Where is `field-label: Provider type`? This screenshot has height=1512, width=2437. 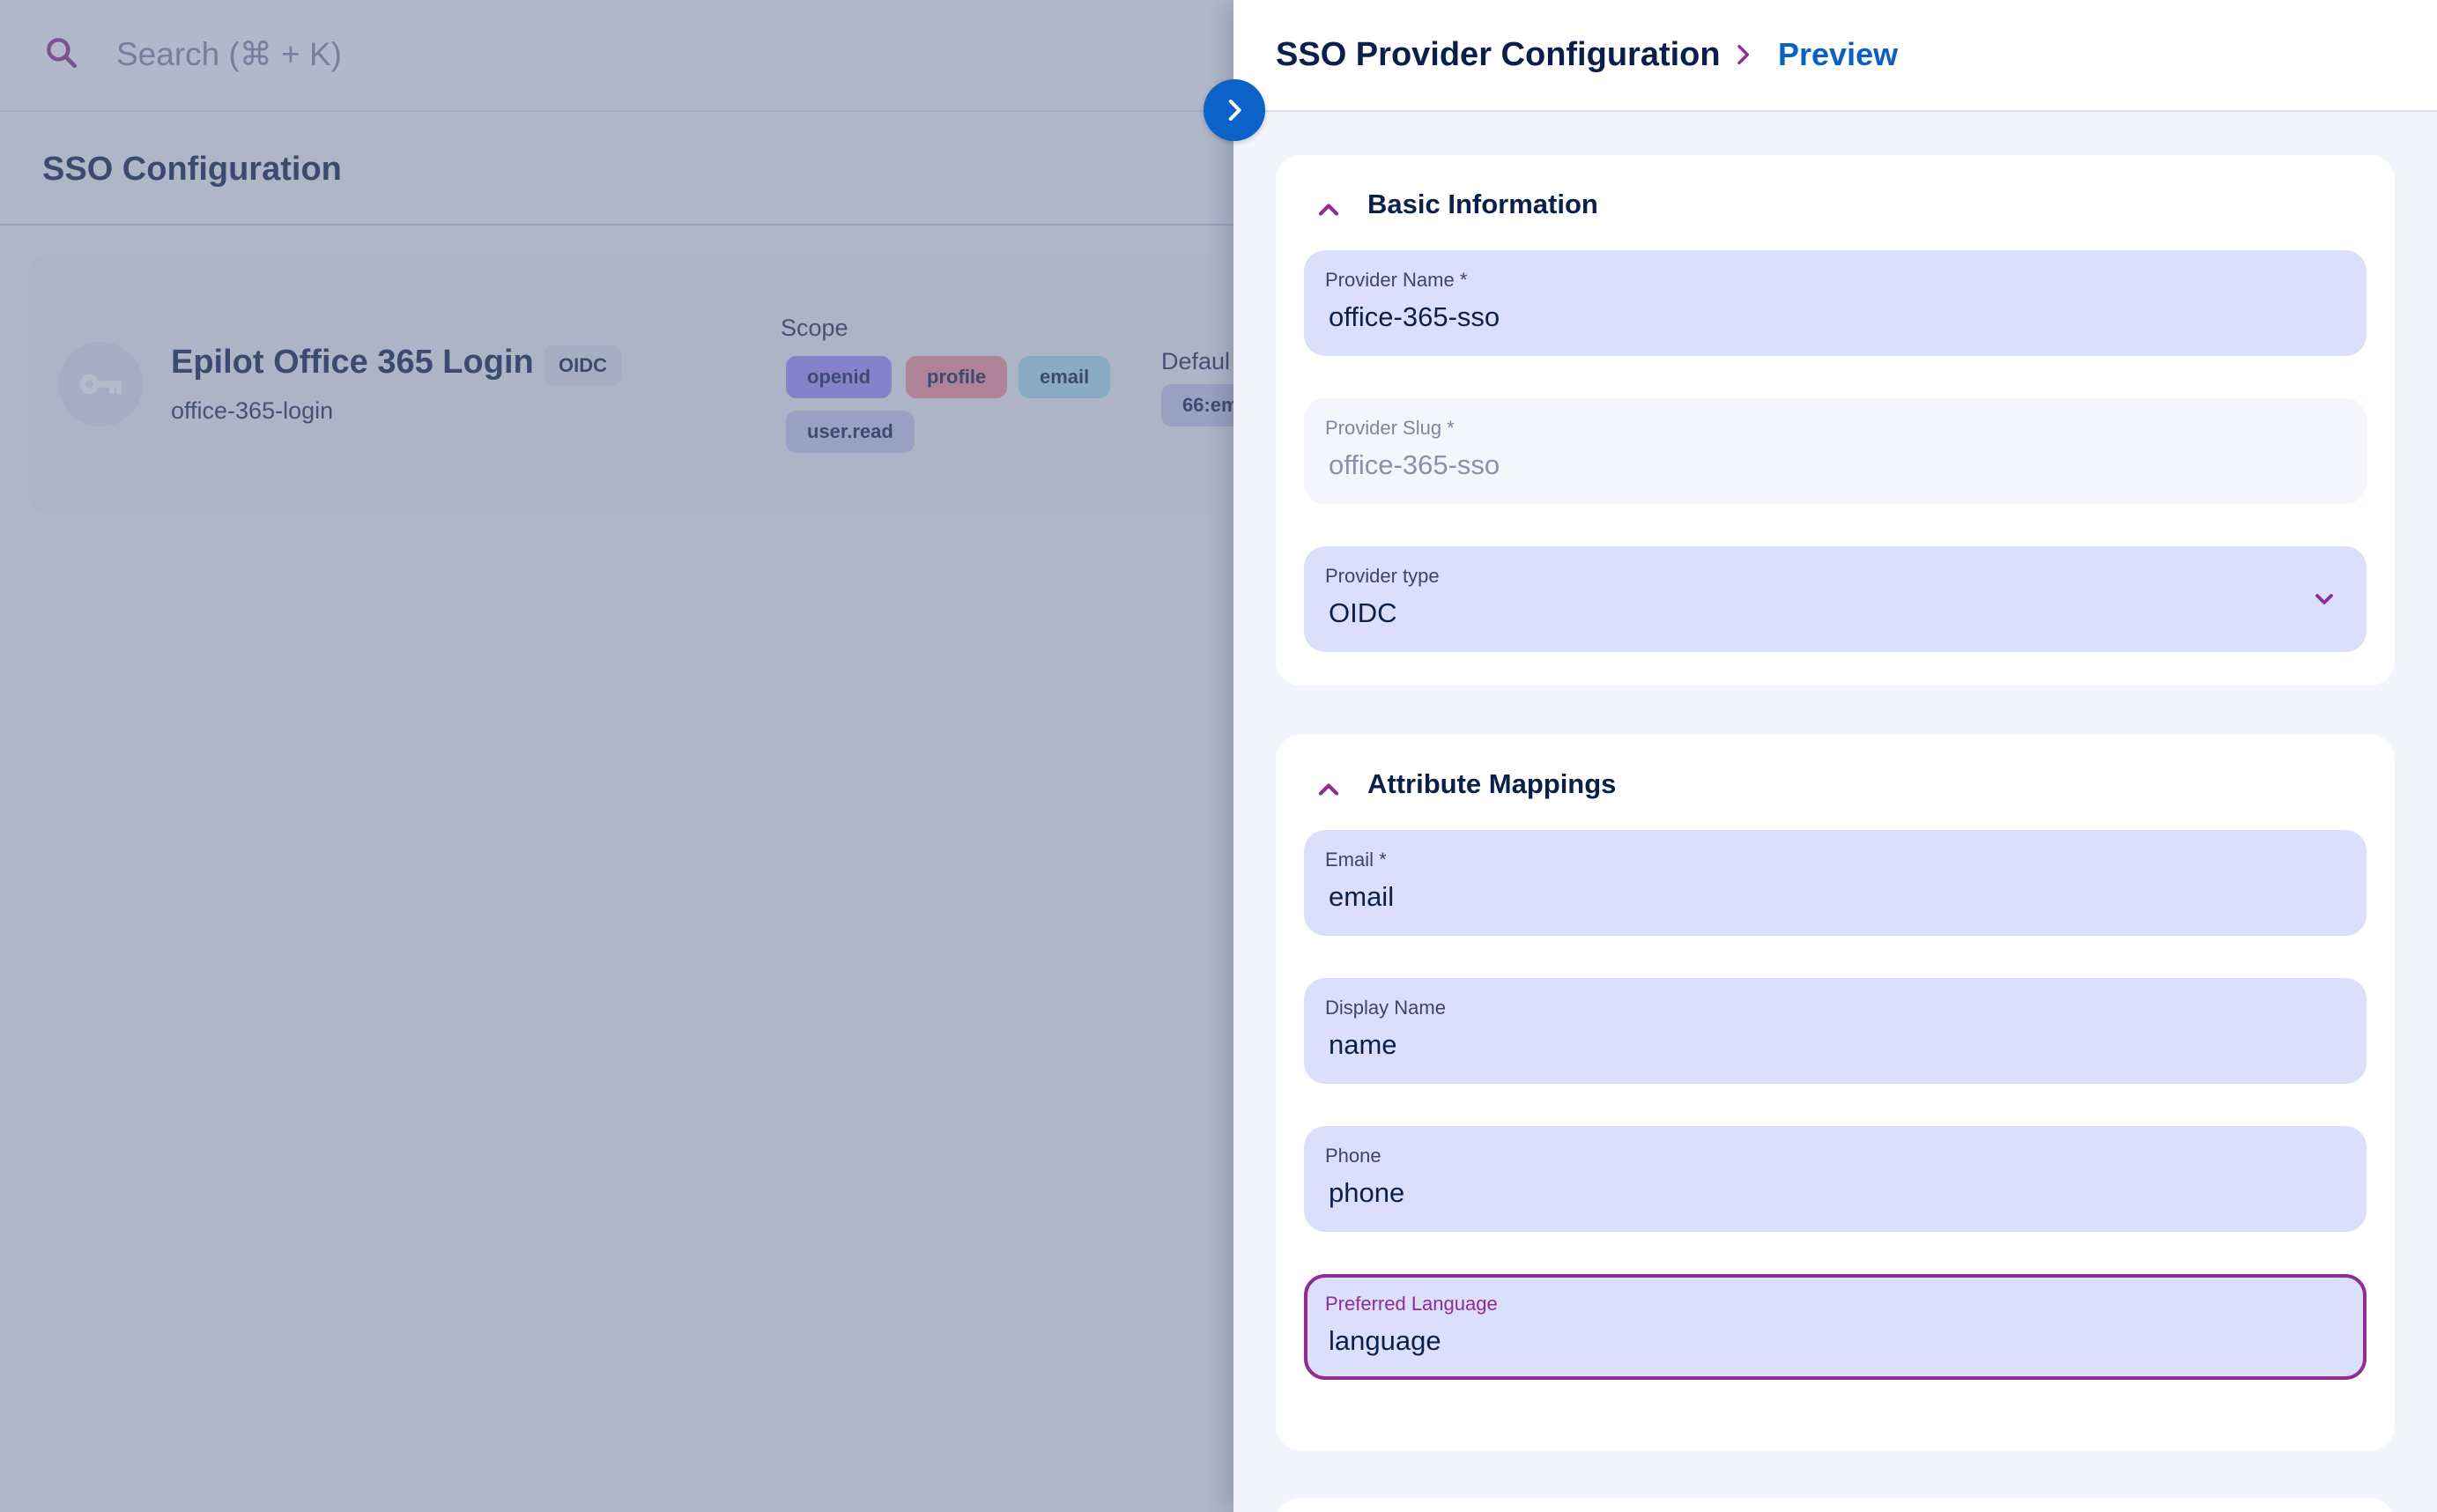 field-label: Provider type is located at coordinates (1382, 576).